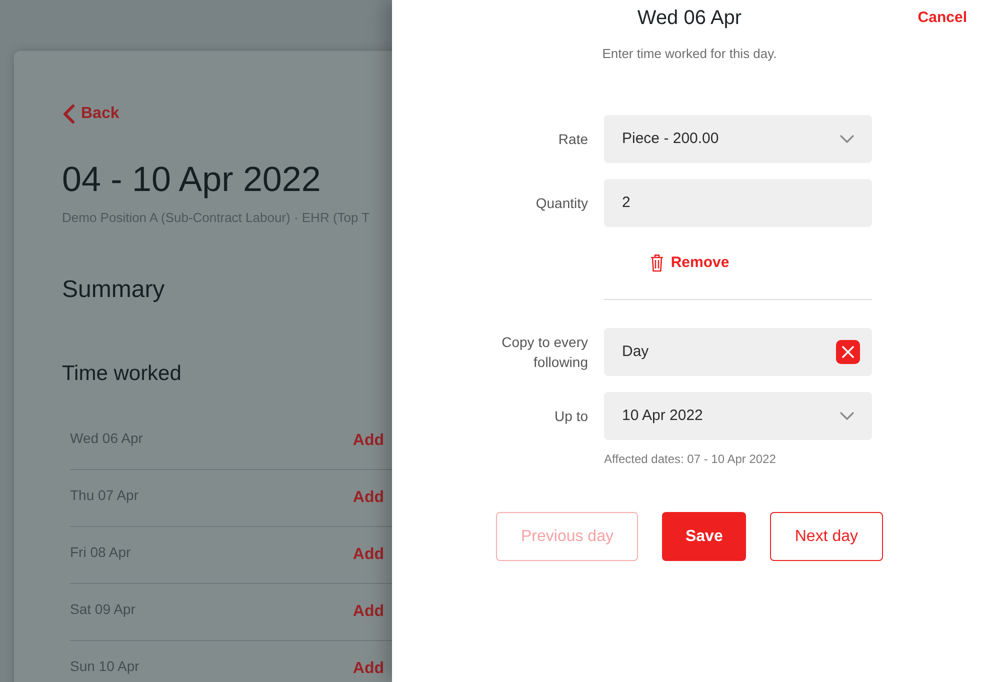  I want to click on input-field: 2, so click(738, 203).